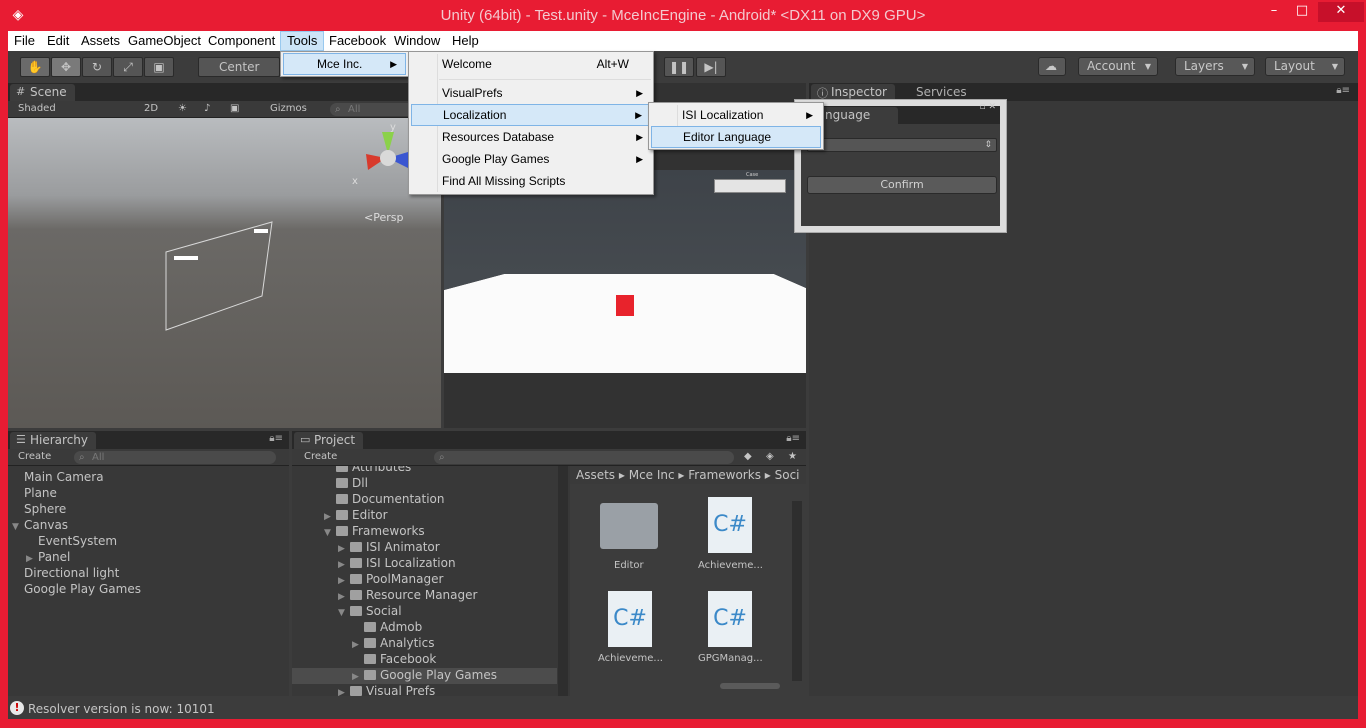 Image resolution: width=1366 pixels, height=728 pixels. What do you see at coordinates (42, 92) in the screenshot?
I see `tab-scene: # Scene` at bounding box center [42, 92].